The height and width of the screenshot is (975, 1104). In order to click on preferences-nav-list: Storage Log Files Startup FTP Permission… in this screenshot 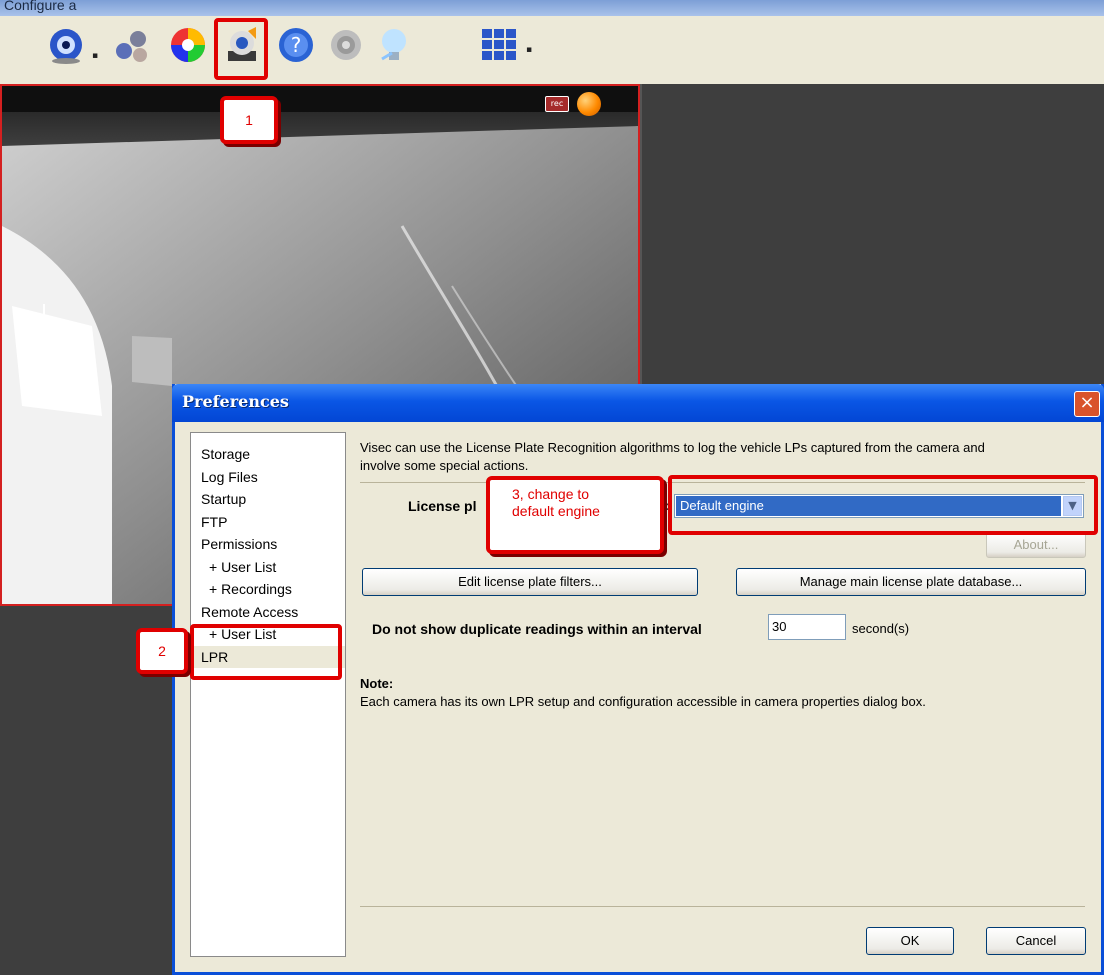, I will do `click(268, 694)`.